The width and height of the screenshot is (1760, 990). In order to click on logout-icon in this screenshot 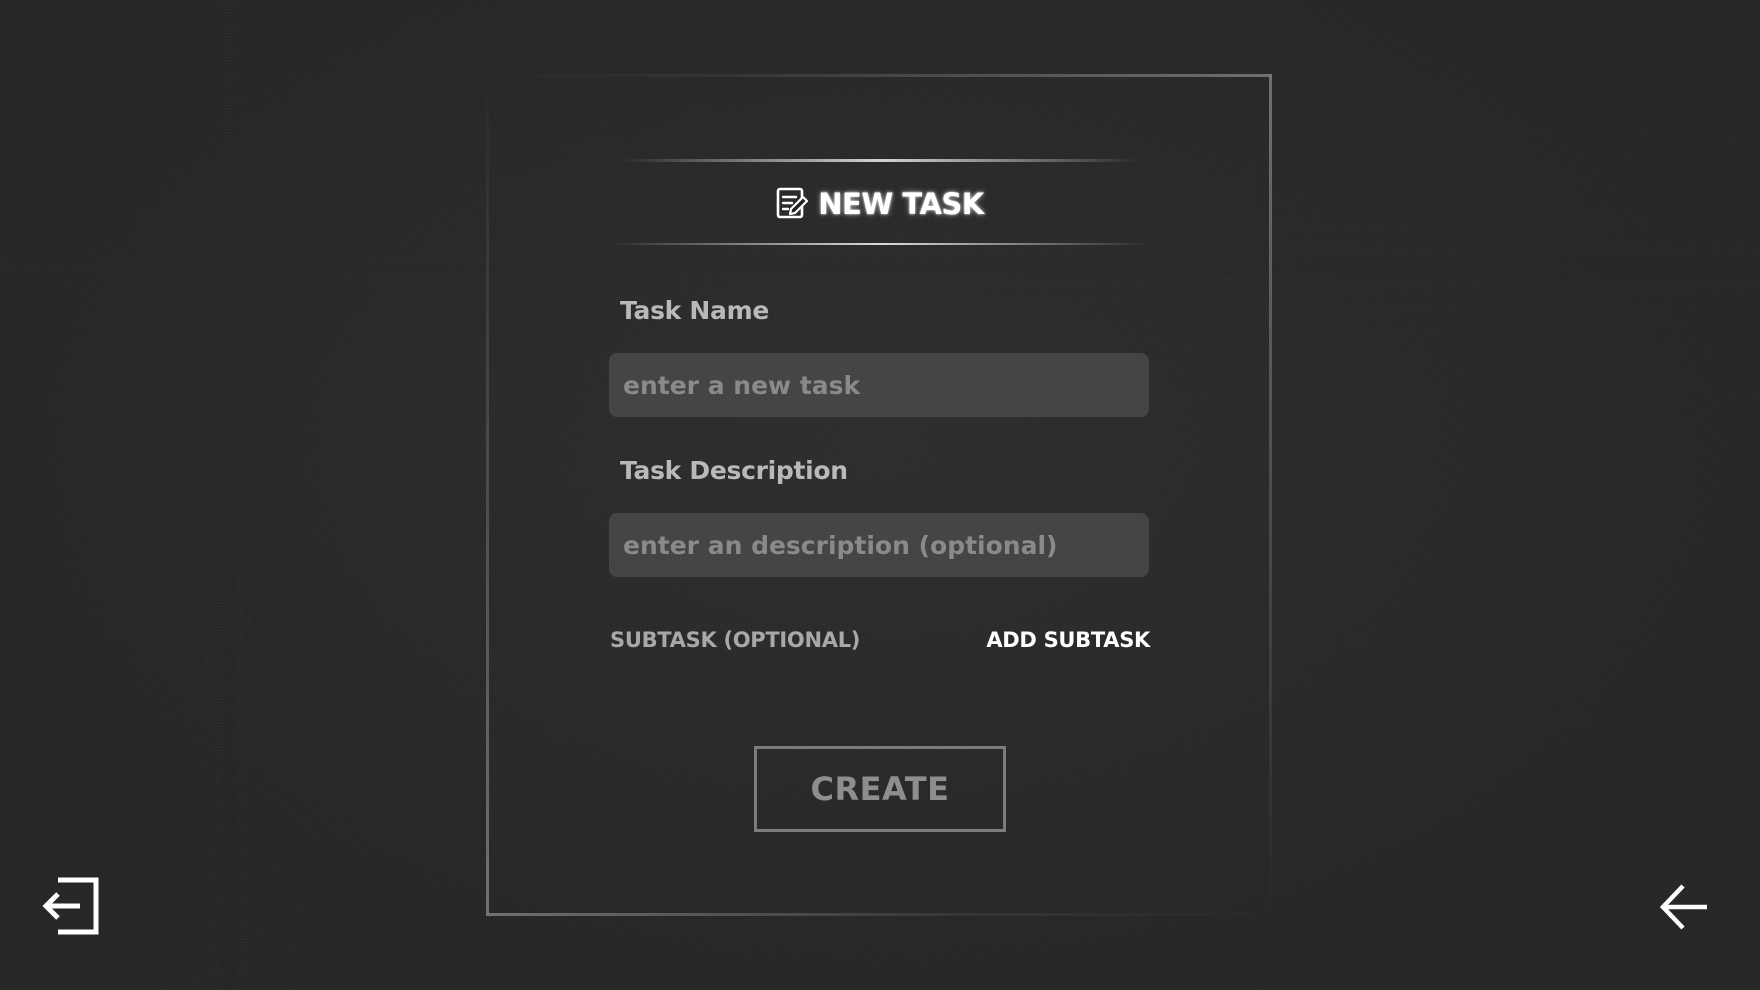, I will do `click(70, 906)`.